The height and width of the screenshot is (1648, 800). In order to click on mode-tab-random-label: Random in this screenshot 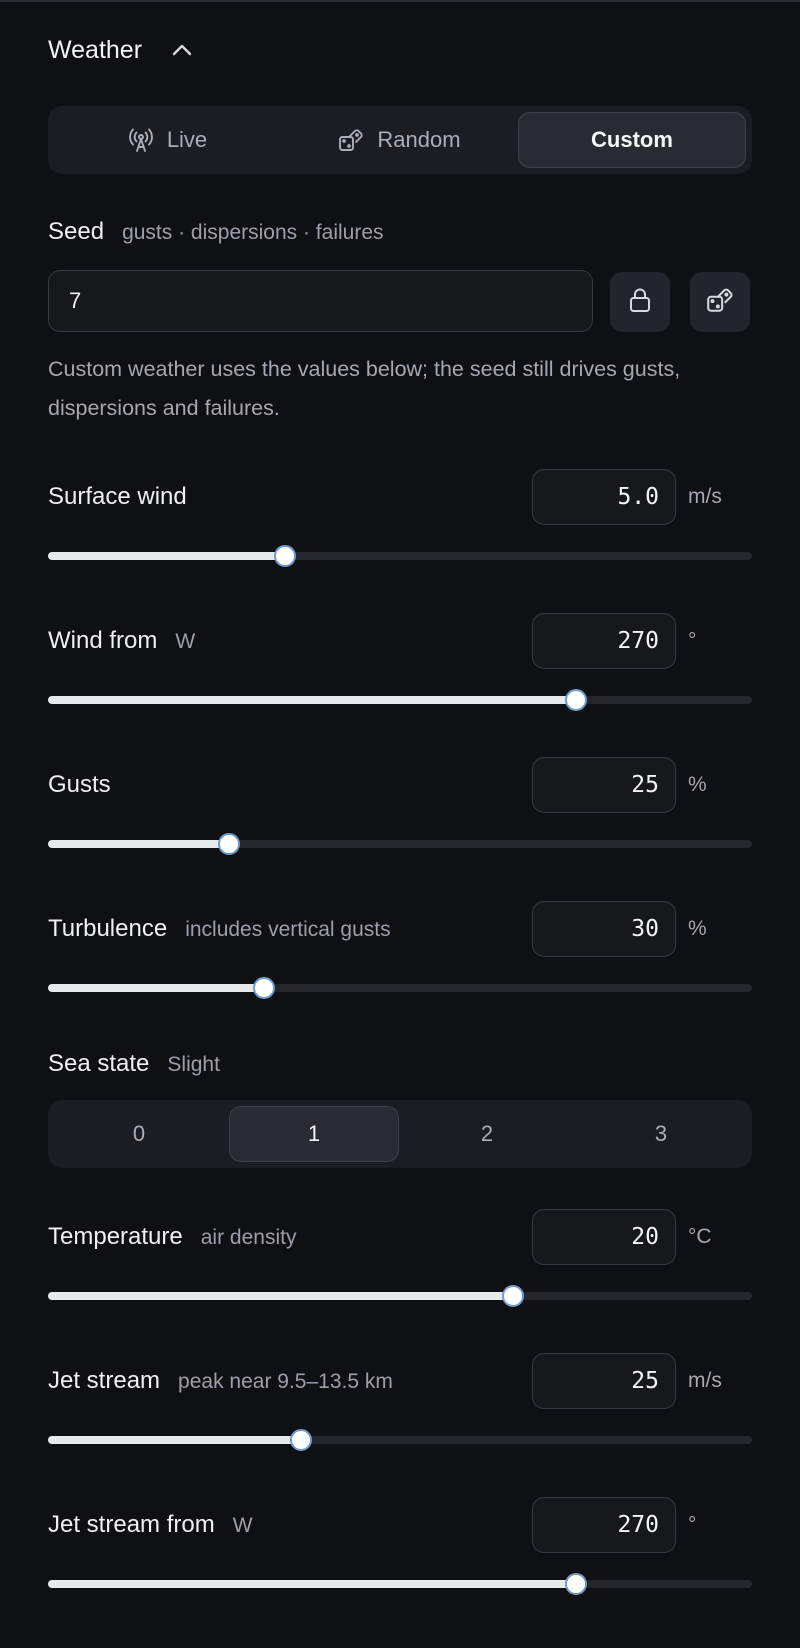, I will do `click(419, 139)`.